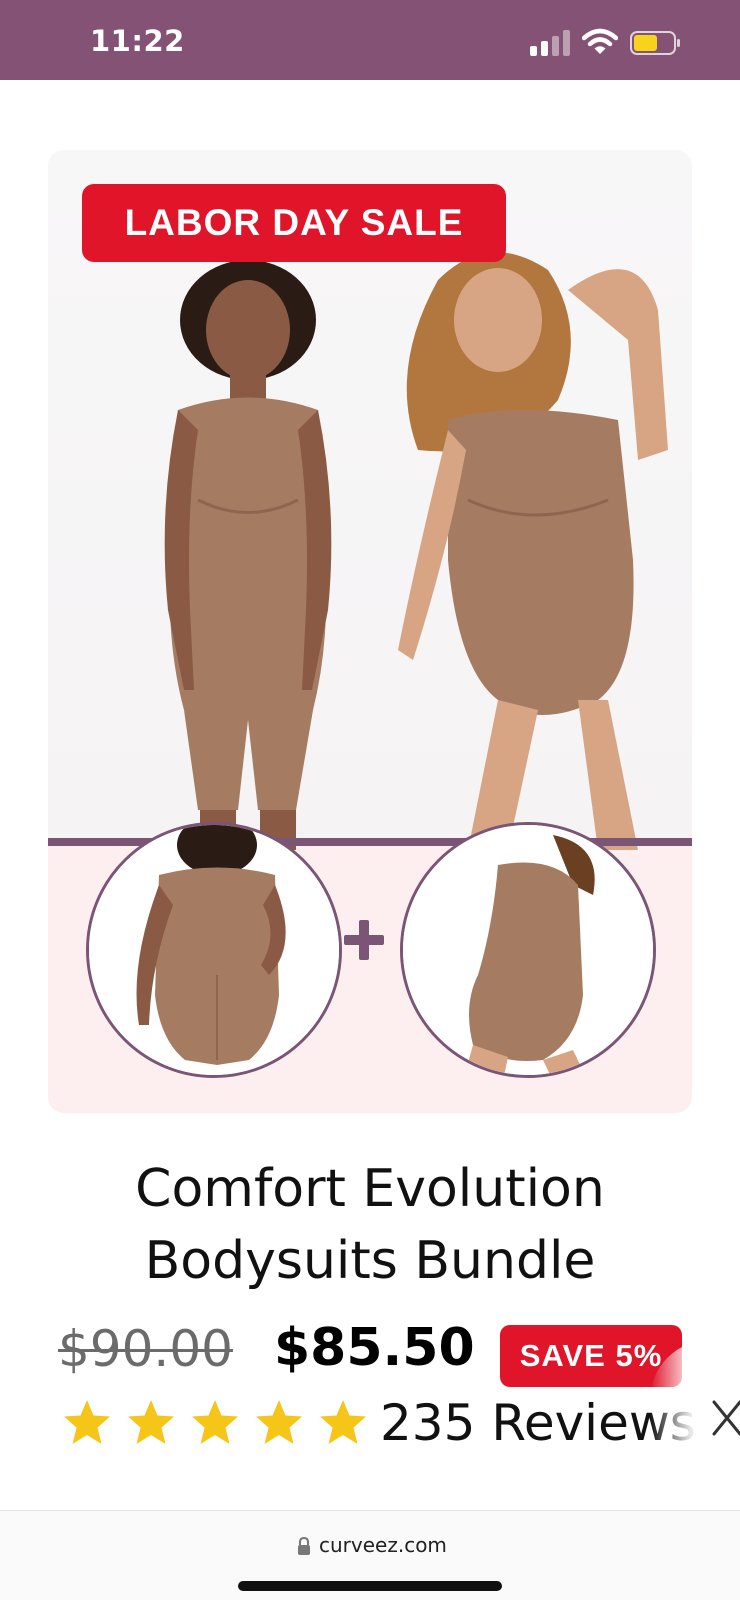 Image resolution: width=740 pixels, height=1600 pixels. I want to click on sale-banner: LABOR DAY SALE, so click(294, 223).